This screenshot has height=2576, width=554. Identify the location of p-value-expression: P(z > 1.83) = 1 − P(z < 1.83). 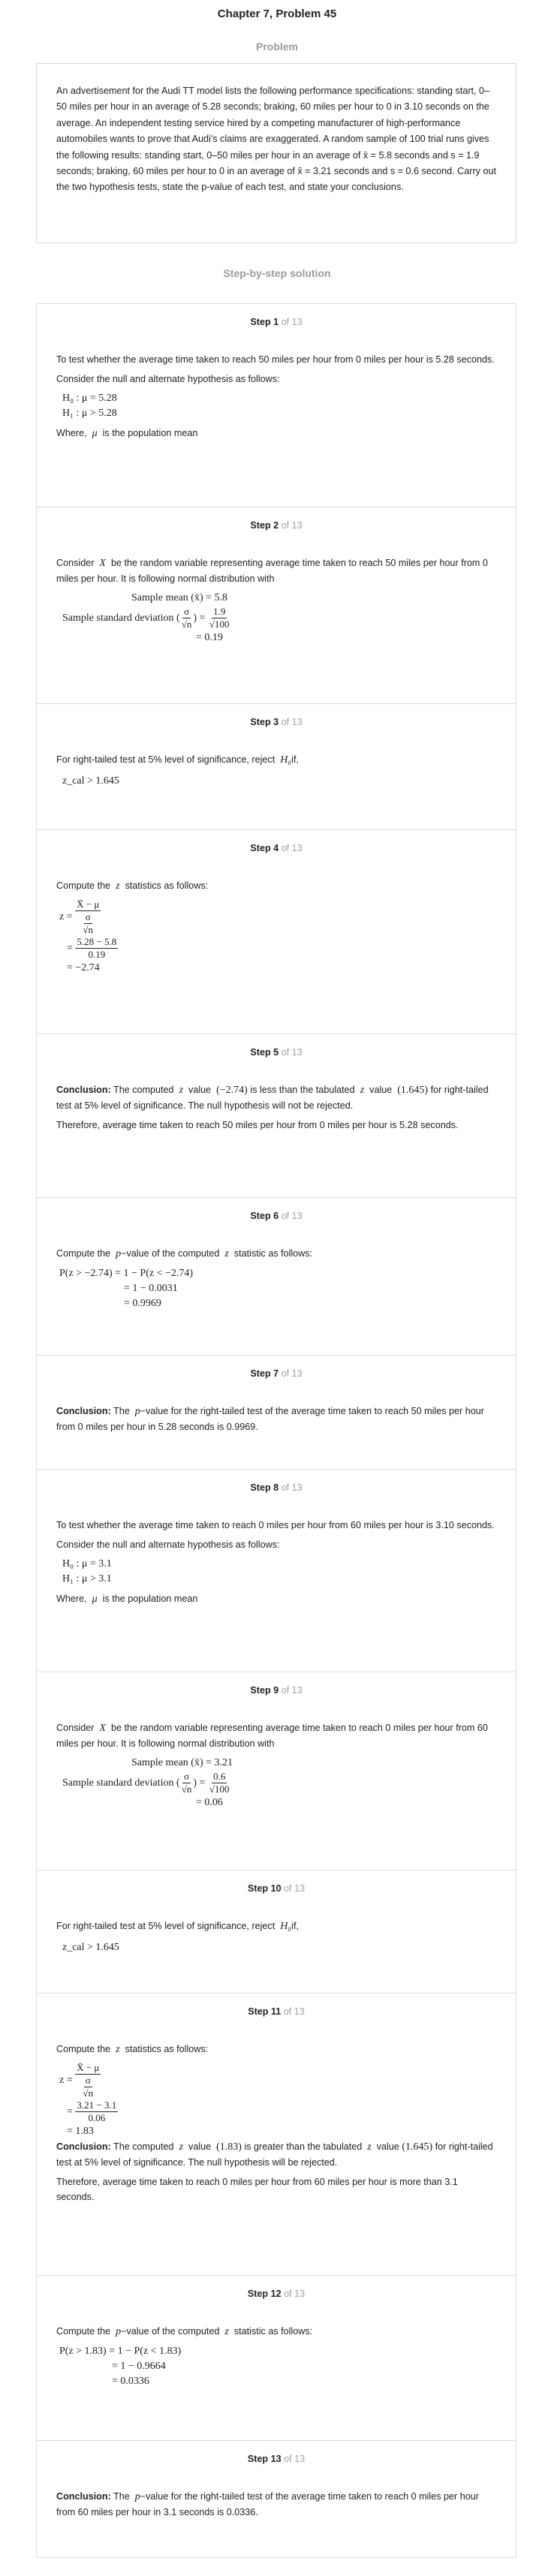
(120, 2351).